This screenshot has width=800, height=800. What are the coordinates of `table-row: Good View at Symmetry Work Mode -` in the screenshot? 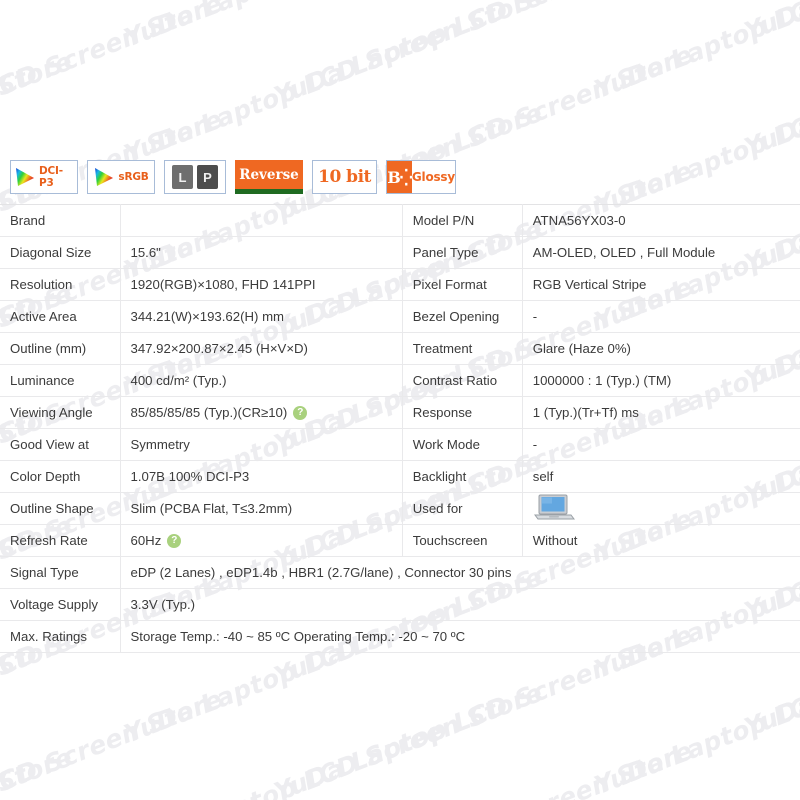 It's located at (400, 444).